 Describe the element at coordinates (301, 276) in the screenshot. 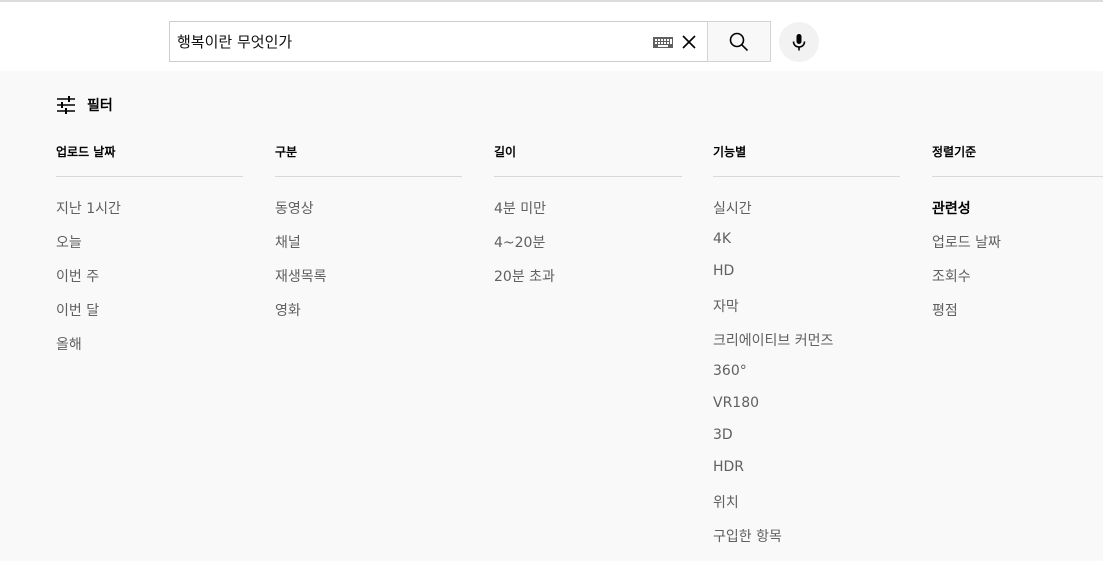

I see `filter-option: 재생목록` at that location.